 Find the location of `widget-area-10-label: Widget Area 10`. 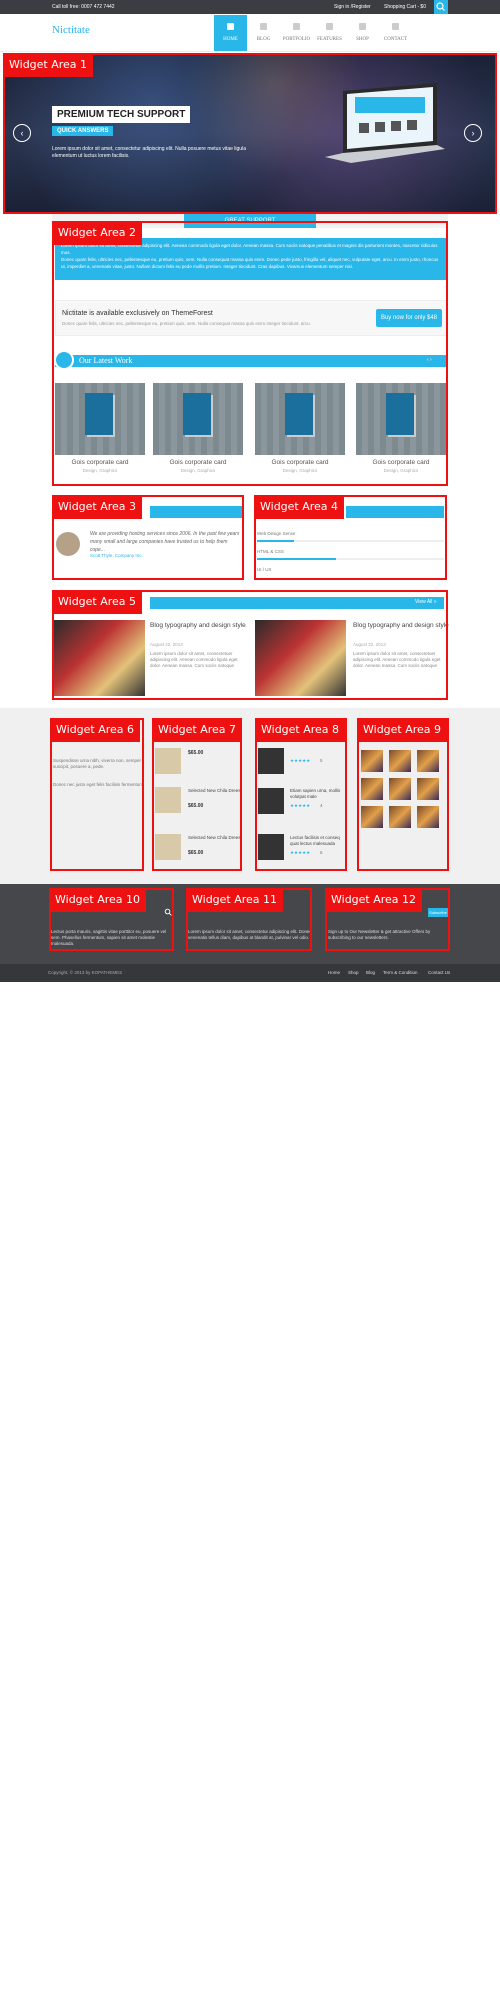

widget-area-10-label: Widget Area 10 is located at coordinates (98, 900).